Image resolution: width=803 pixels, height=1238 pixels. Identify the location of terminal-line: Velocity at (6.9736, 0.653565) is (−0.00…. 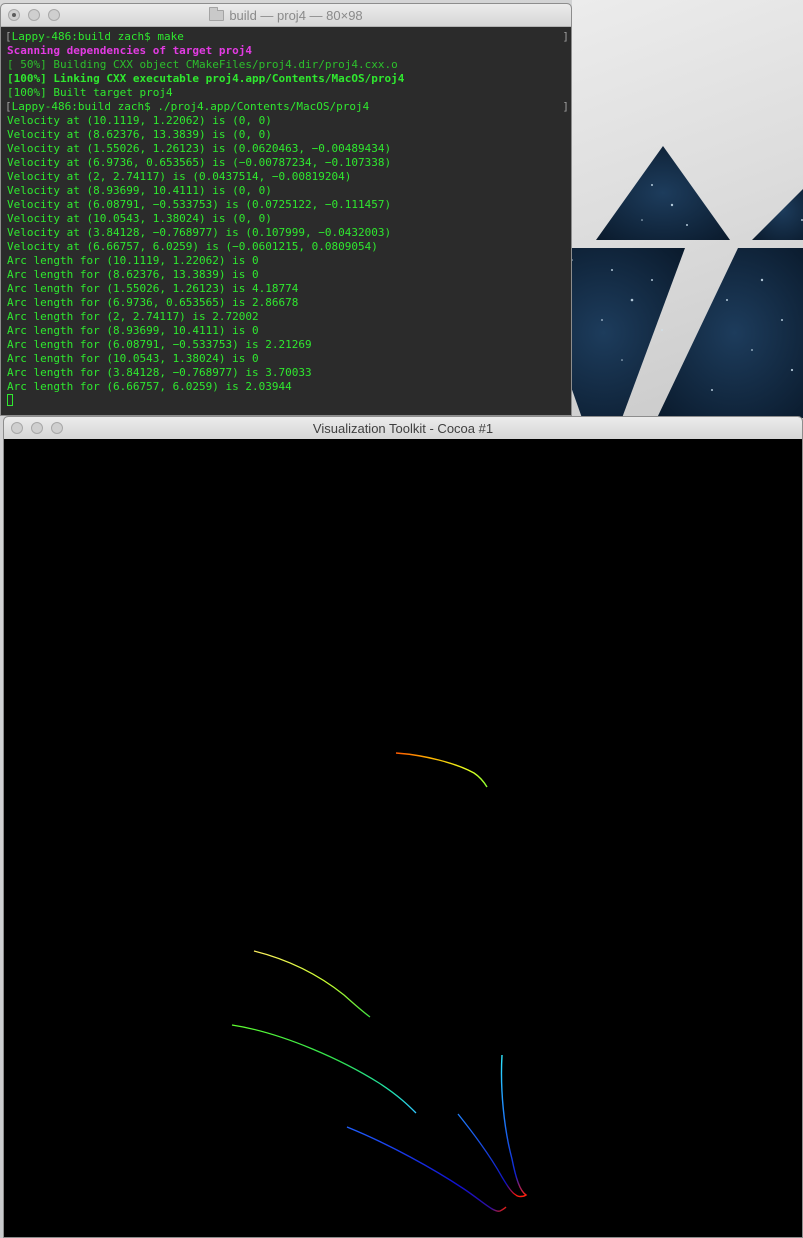
(199, 162).